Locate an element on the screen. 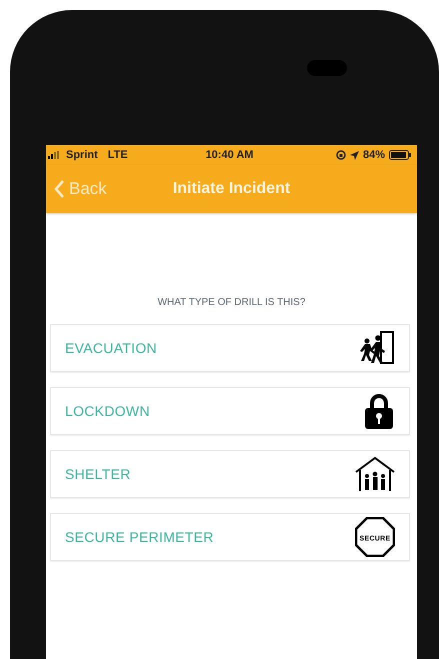 The image size is (439, 659). people-running-to-door-icon is located at coordinates (377, 348).